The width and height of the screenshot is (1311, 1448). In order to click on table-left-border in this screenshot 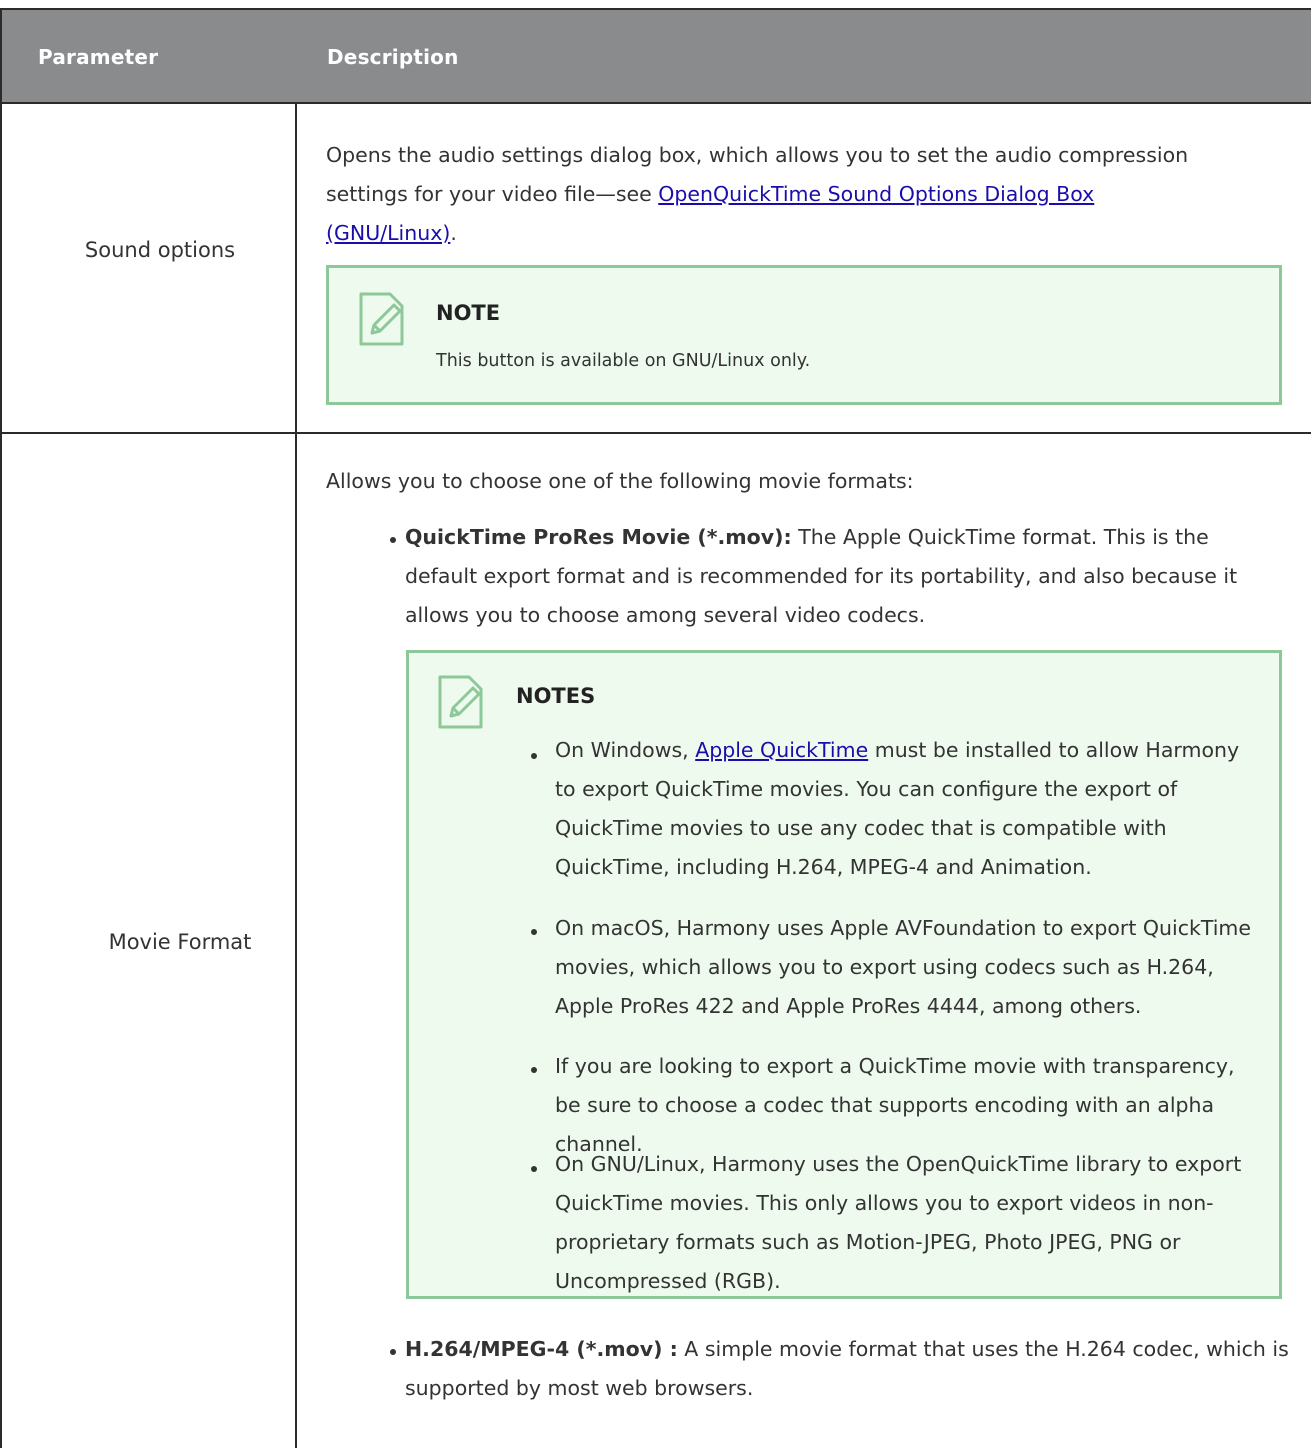, I will do `click(1, 775)`.